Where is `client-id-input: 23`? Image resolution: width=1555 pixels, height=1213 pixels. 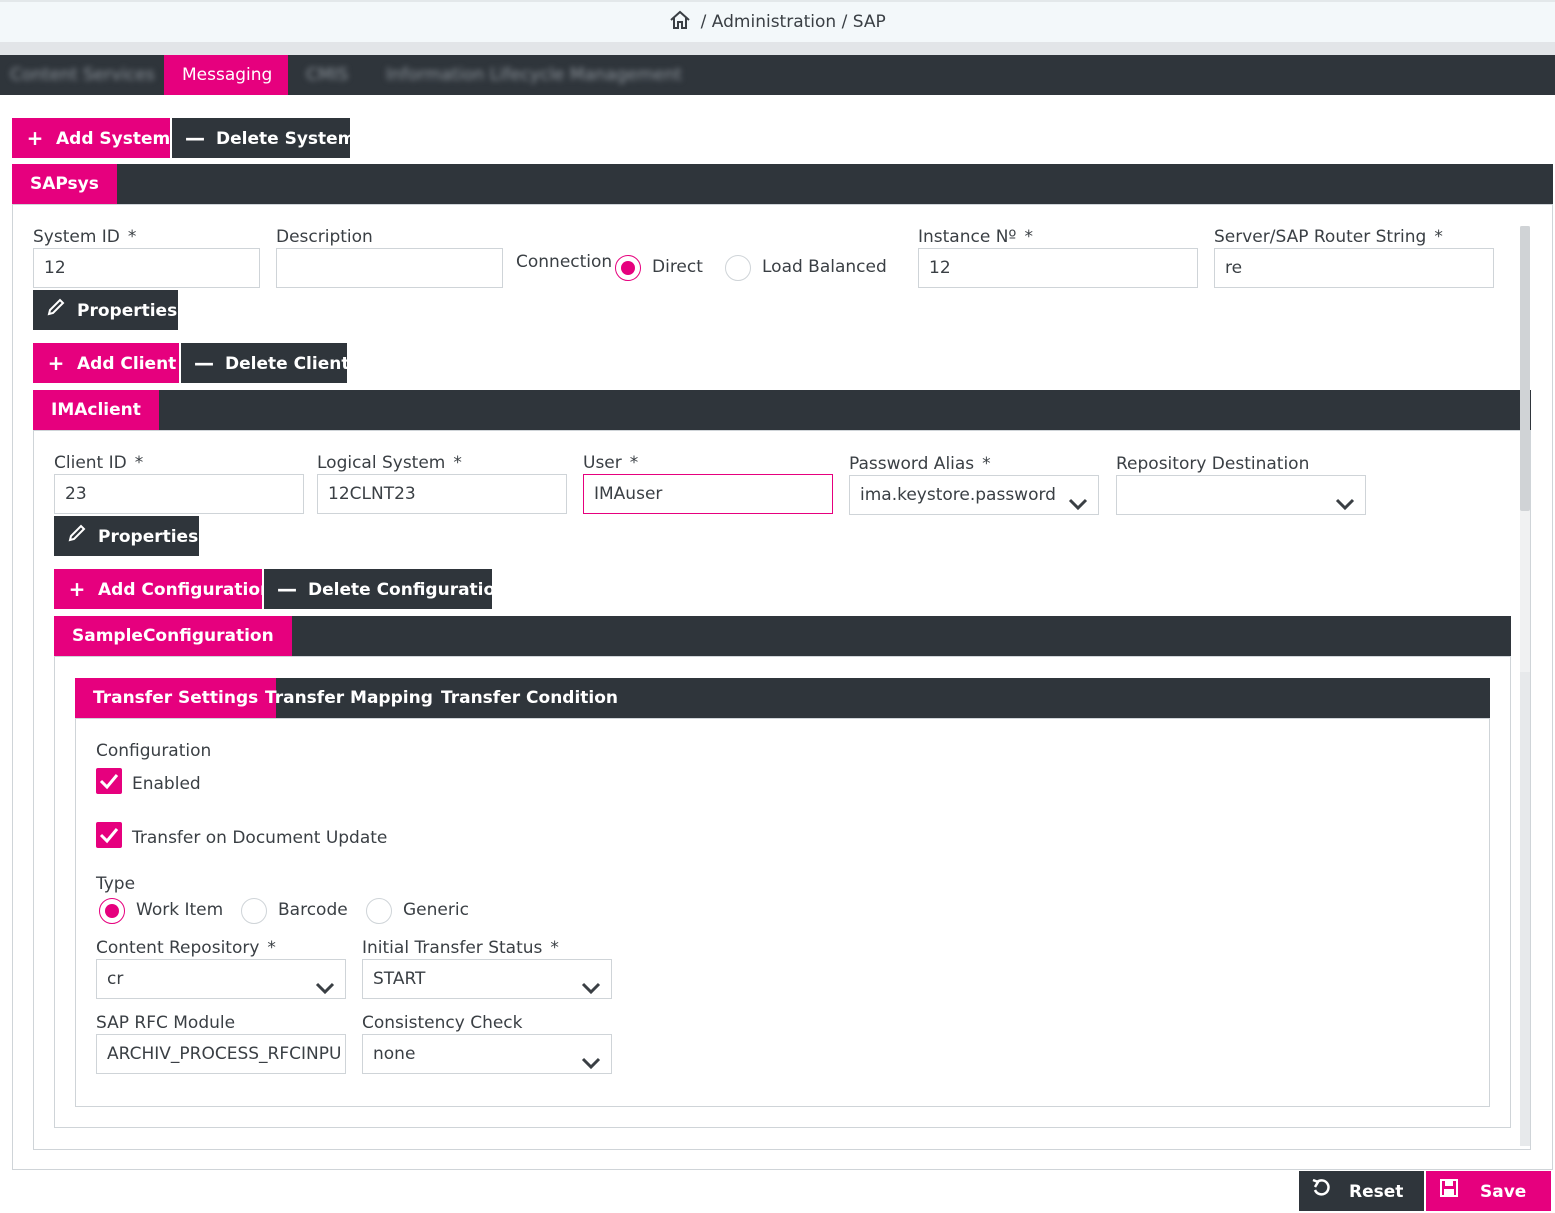 client-id-input: 23 is located at coordinates (179, 494).